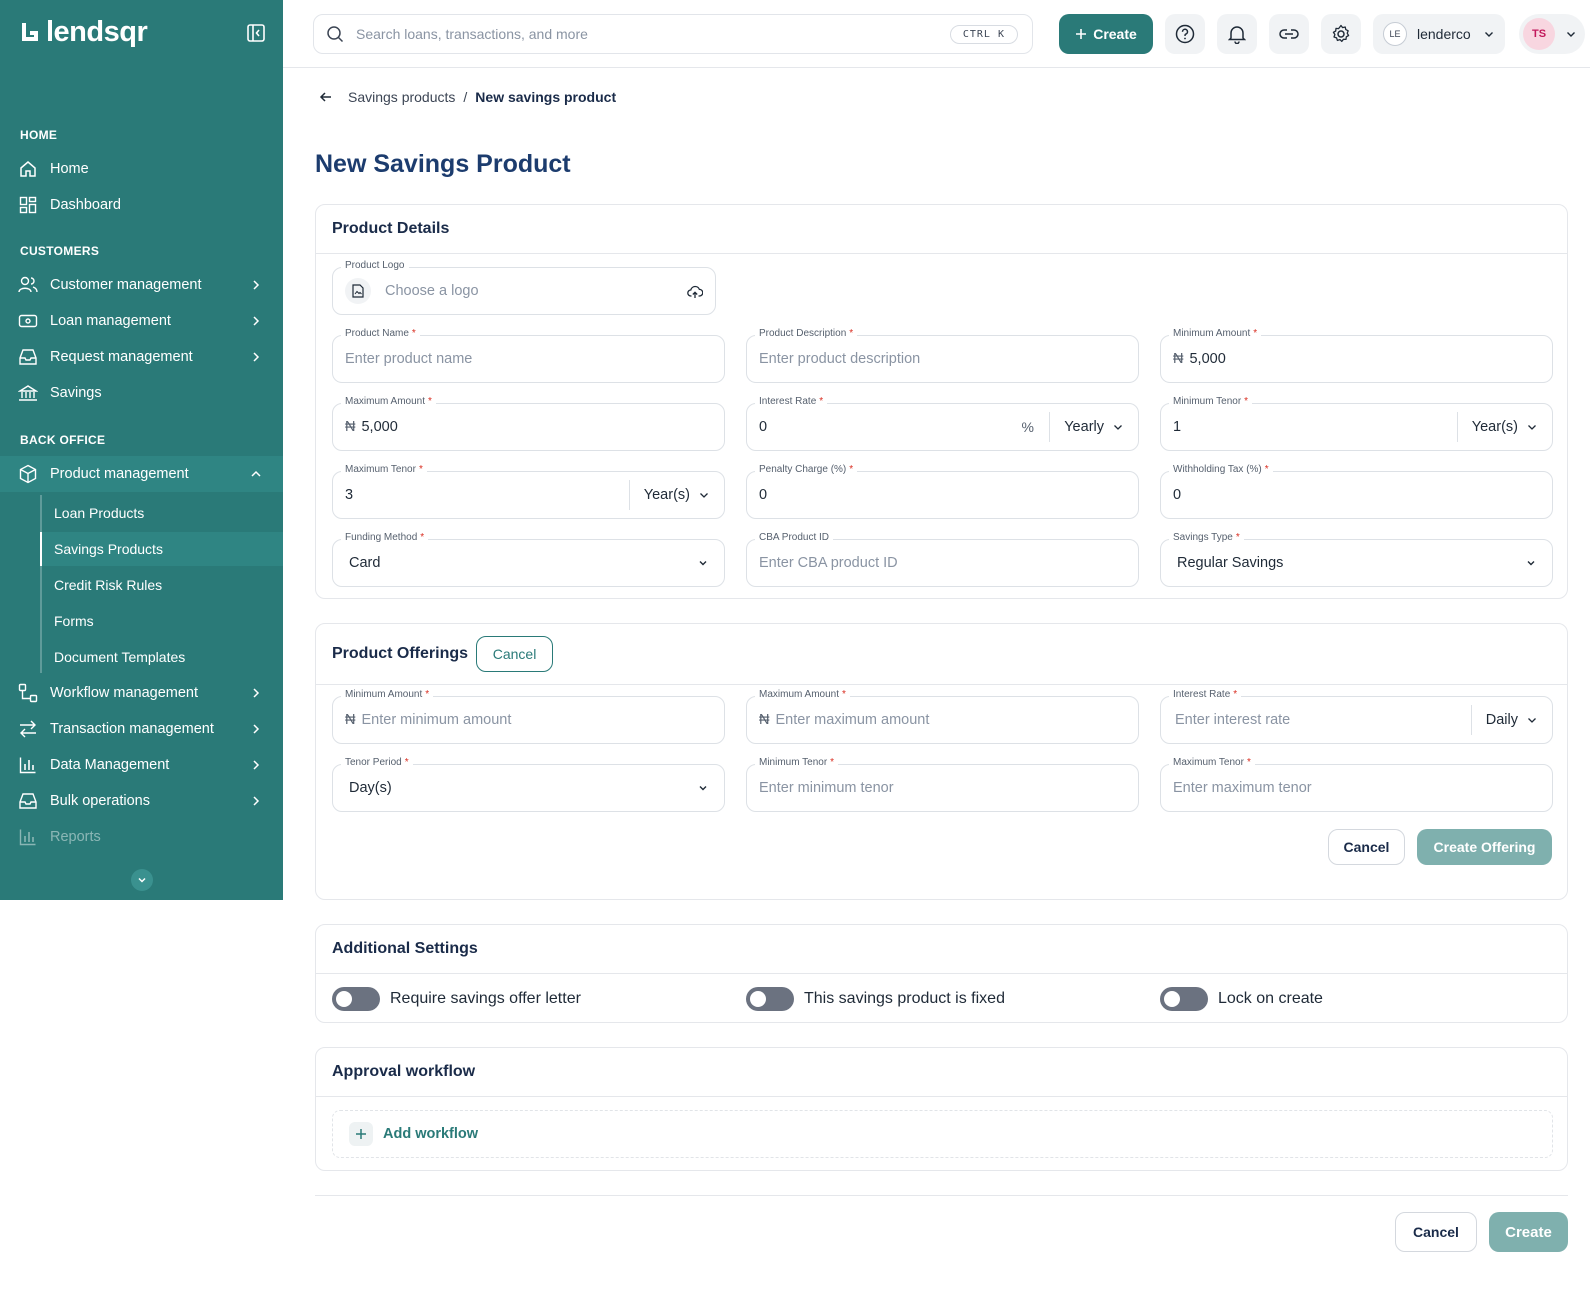 Image resolution: width=1590 pixels, height=1292 pixels. Describe the element at coordinates (1356, 355) in the screenshot. I see `minimum-amount-input: Minimum Amount * ₦ 5,000` at that location.